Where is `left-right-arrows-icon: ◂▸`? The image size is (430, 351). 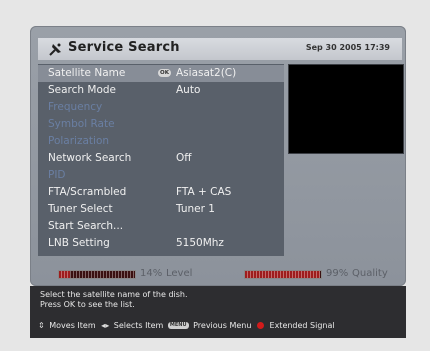
left-right-arrows-icon: ◂▸ is located at coordinates (105, 325).